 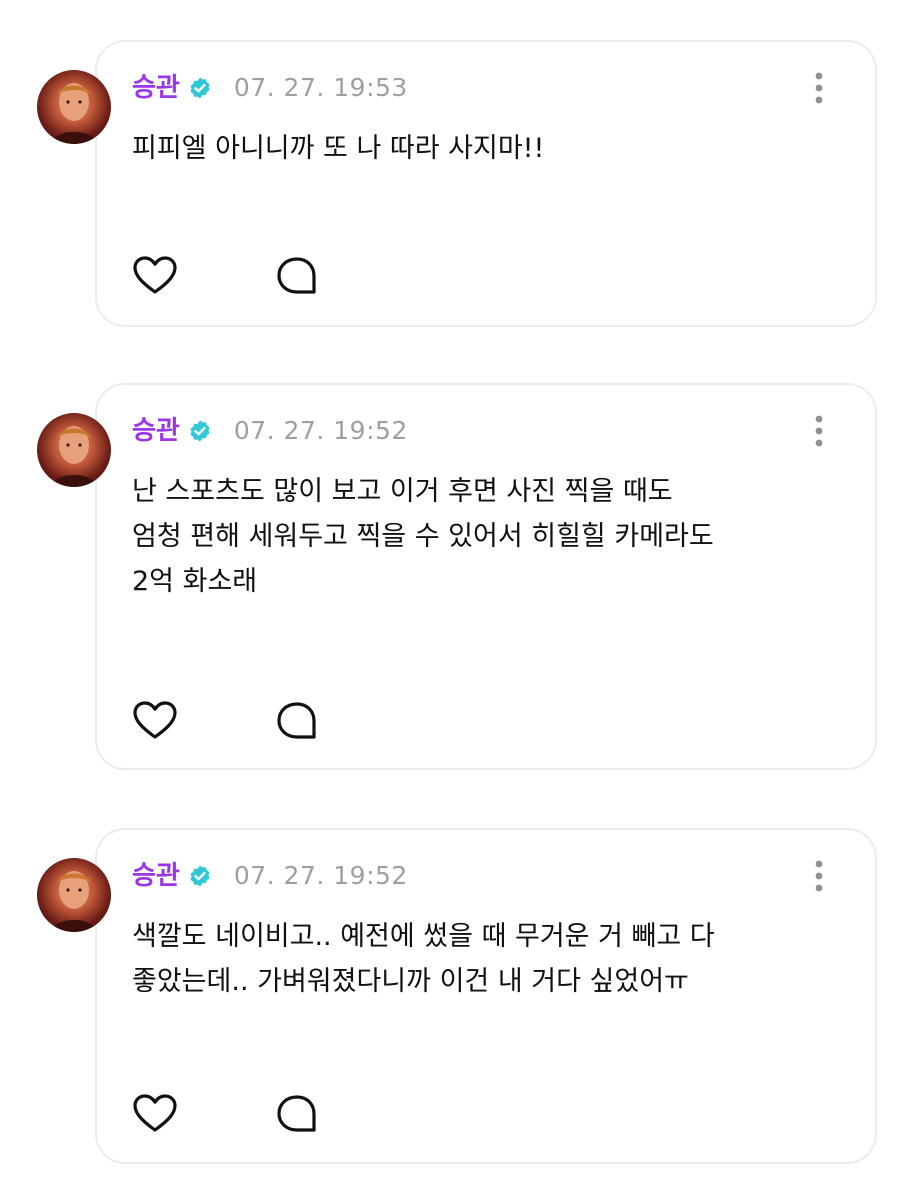 I want to click on post-message: 피피엘 아니니까 또 나 따라 사지마!!, so click(x=338, y=148).